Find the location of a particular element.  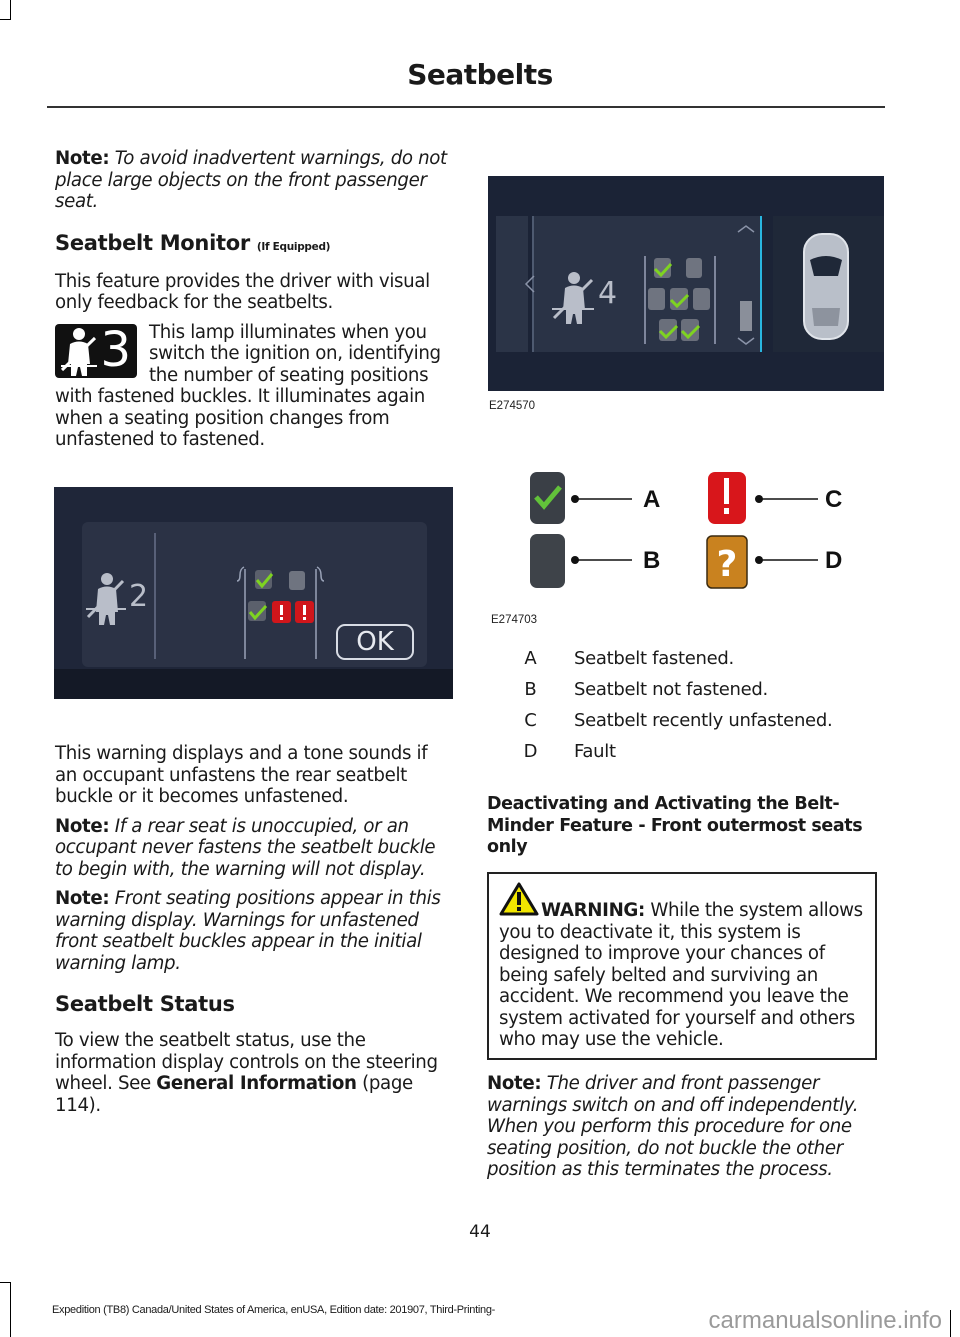

legend-row: D Fault is located at coordinates (659, 756).